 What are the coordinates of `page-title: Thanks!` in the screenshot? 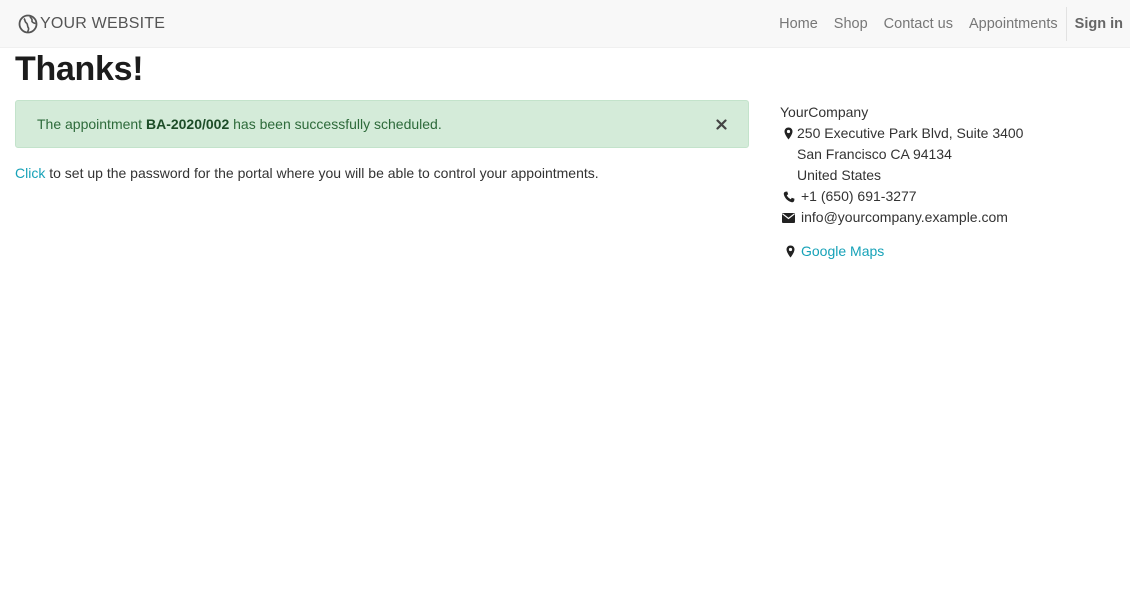 It's located at (79, 69).